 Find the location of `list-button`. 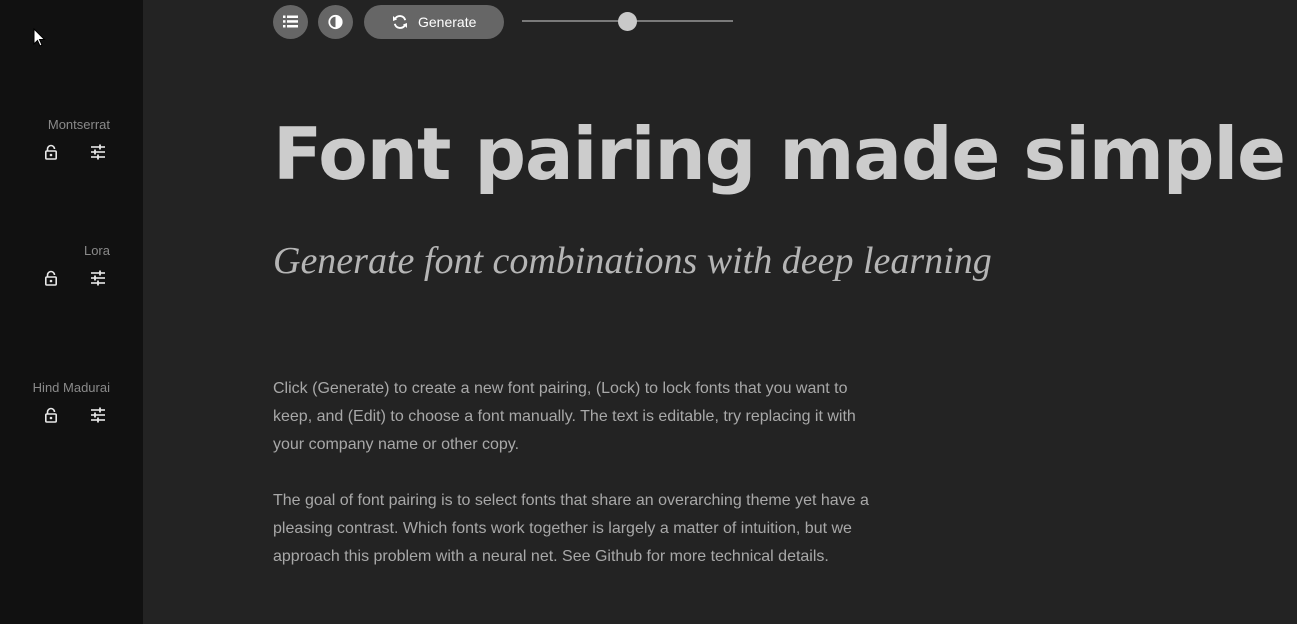

list-button is located at coordinates (290, 22).